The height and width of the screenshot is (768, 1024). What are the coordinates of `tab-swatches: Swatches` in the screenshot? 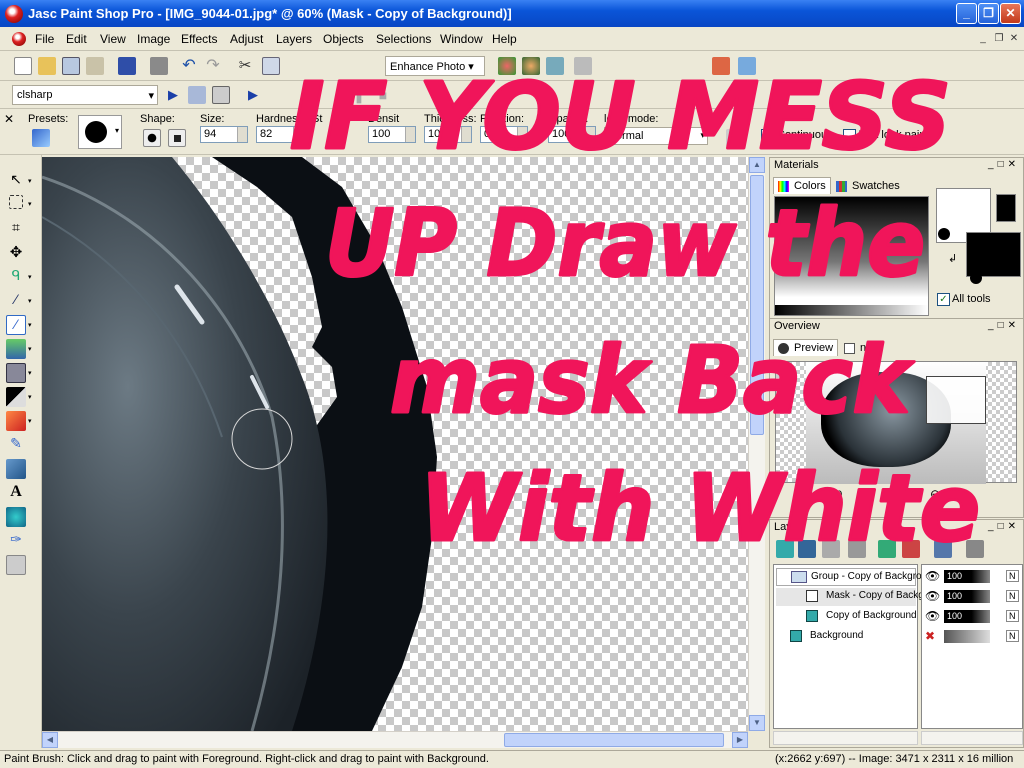 It's located at (868, 185).